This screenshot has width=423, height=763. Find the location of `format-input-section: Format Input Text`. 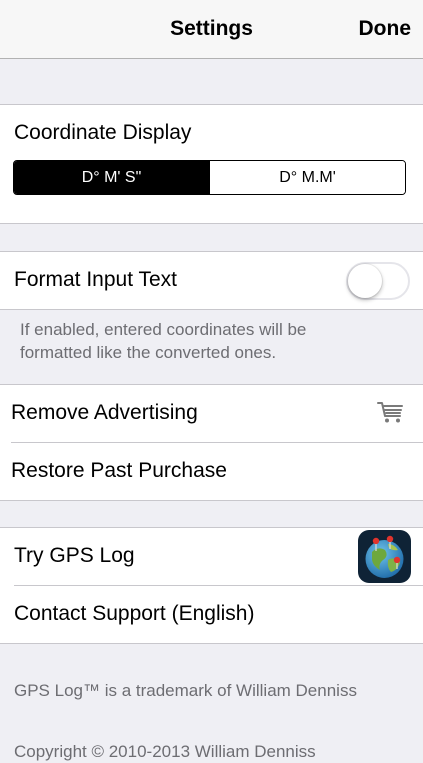

format-input-section: Format Input Text is located at coordinates (211, 280).